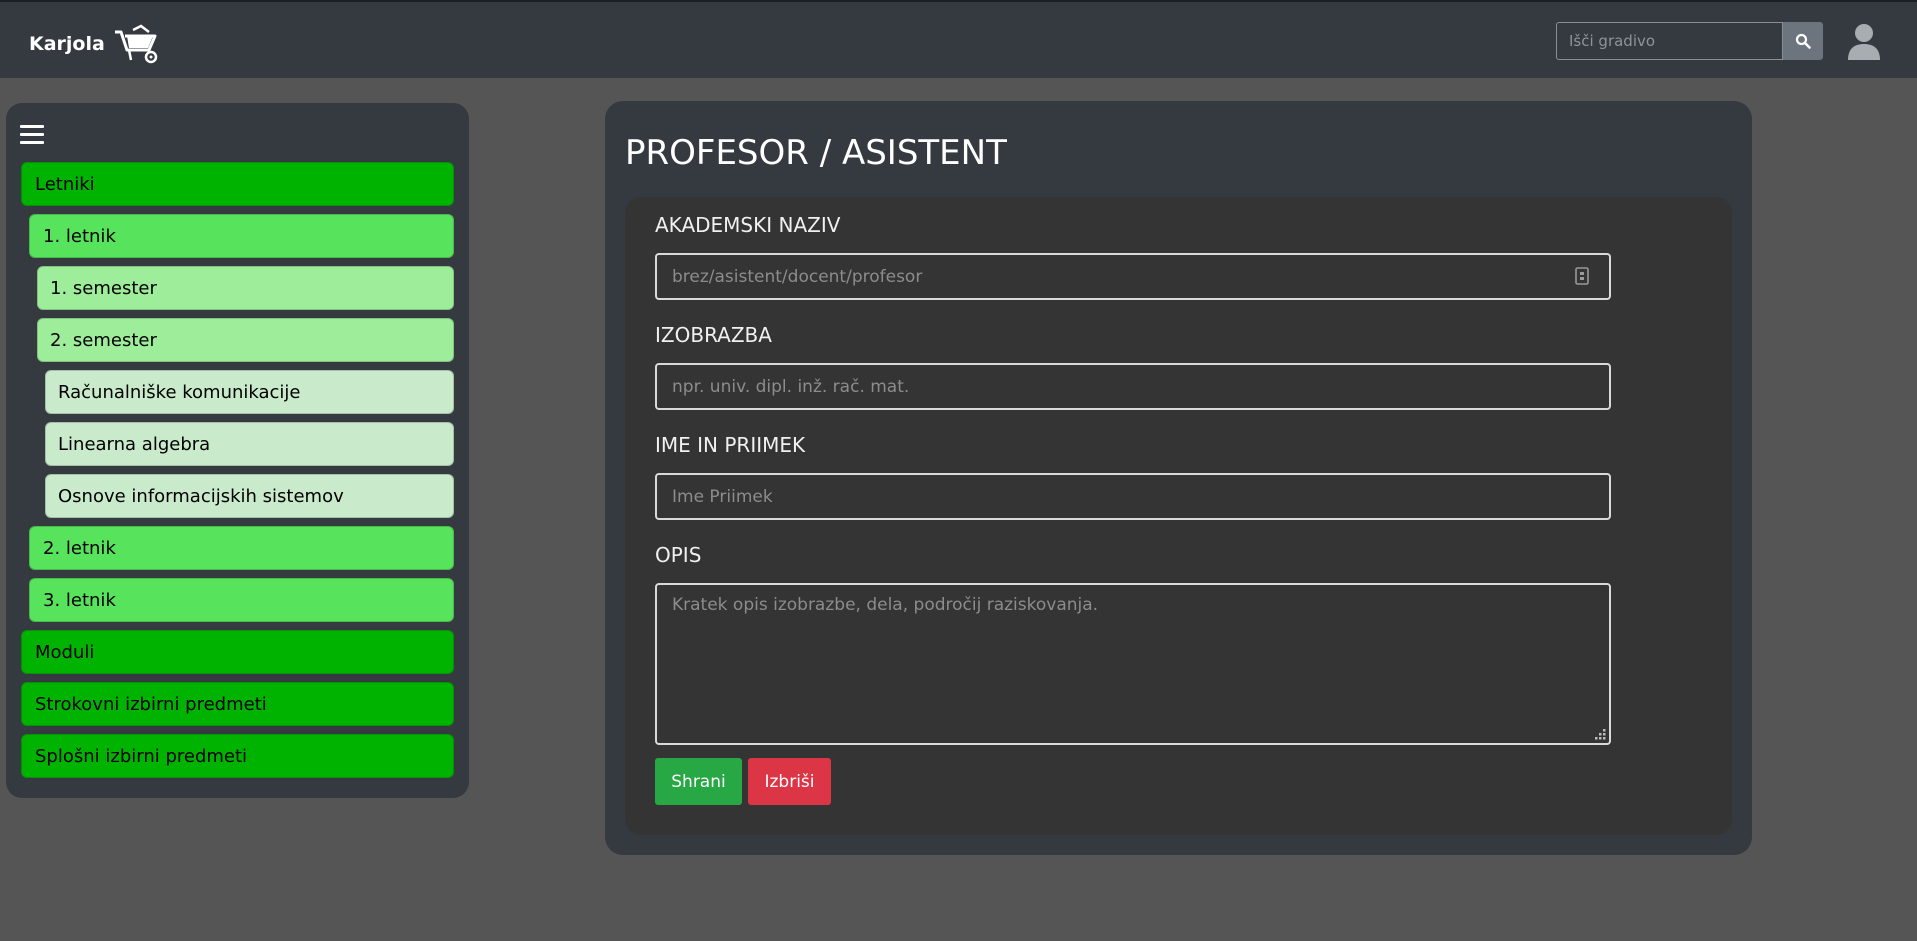  What do you see at coordinates (245, 340) in the screenshot?
I see `sidebar-item-2-semester: 2. semester` at bounding box center [245, 340].